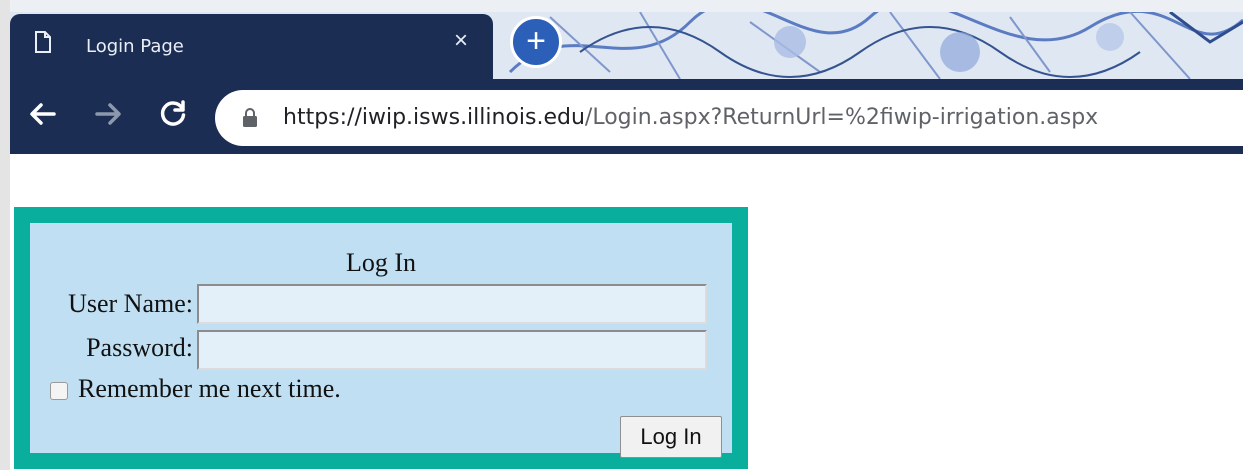 The height and width of the screenshot is (470, 1243). What do you see at coordinates (621, 6) in the screenshot?
I see `window-top-edge` at bounding box center [621, 6].